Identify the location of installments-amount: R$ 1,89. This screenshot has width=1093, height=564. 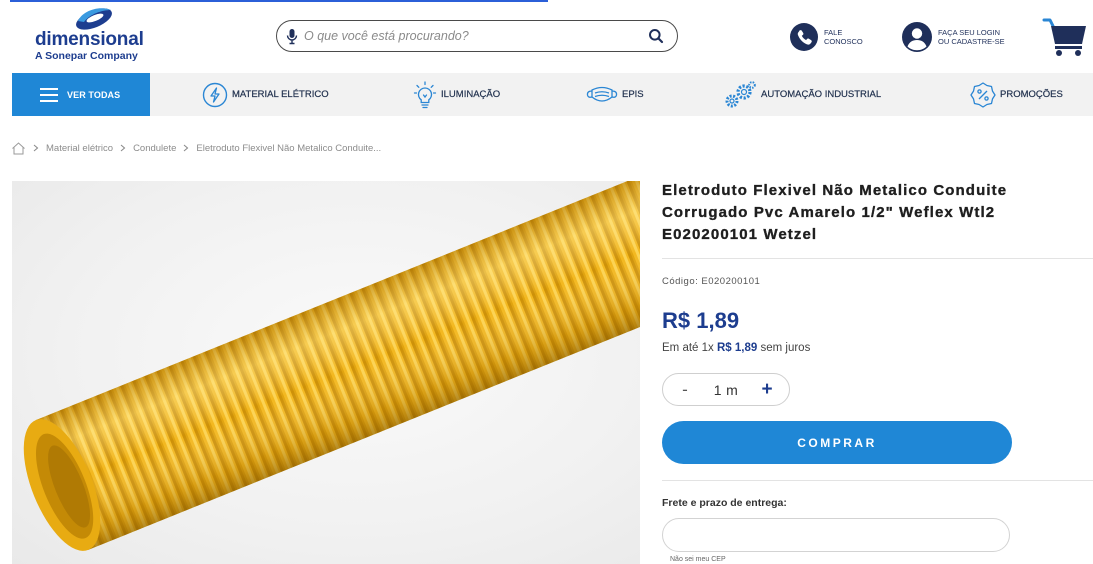
(737, 348).